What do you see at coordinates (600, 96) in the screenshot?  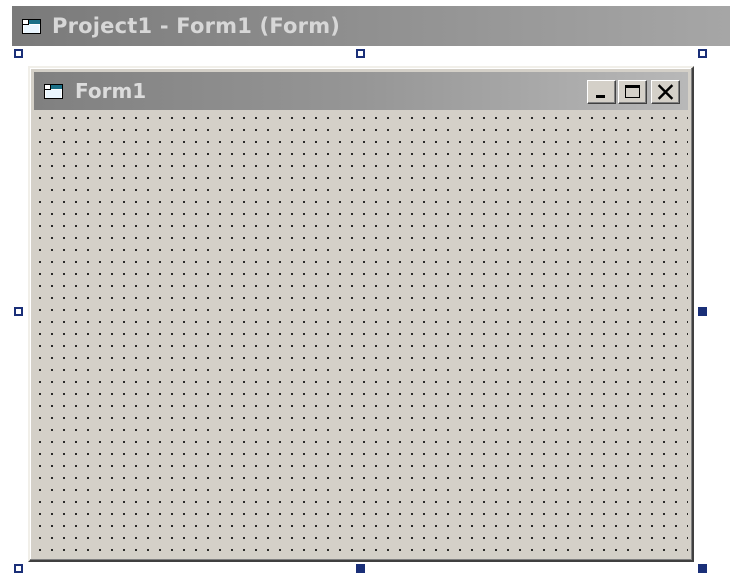 I see `minimize-icon` at bounding box center [600, 96].